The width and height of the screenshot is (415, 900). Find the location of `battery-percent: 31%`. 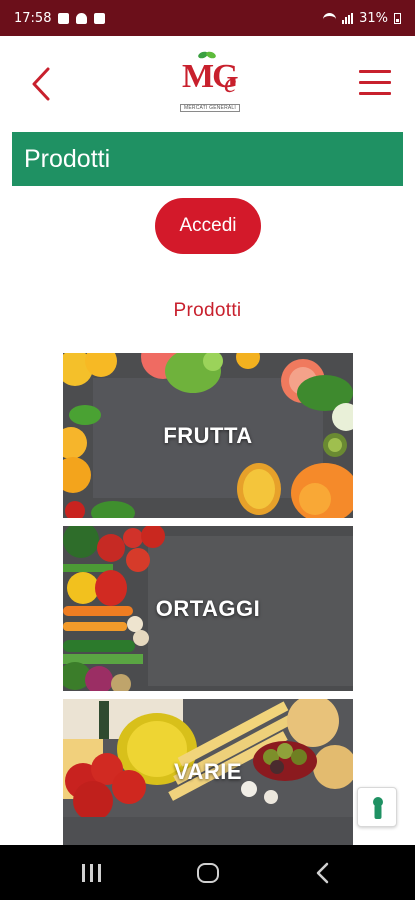

battery-percent: 31% is located at coordinates (373, 18).